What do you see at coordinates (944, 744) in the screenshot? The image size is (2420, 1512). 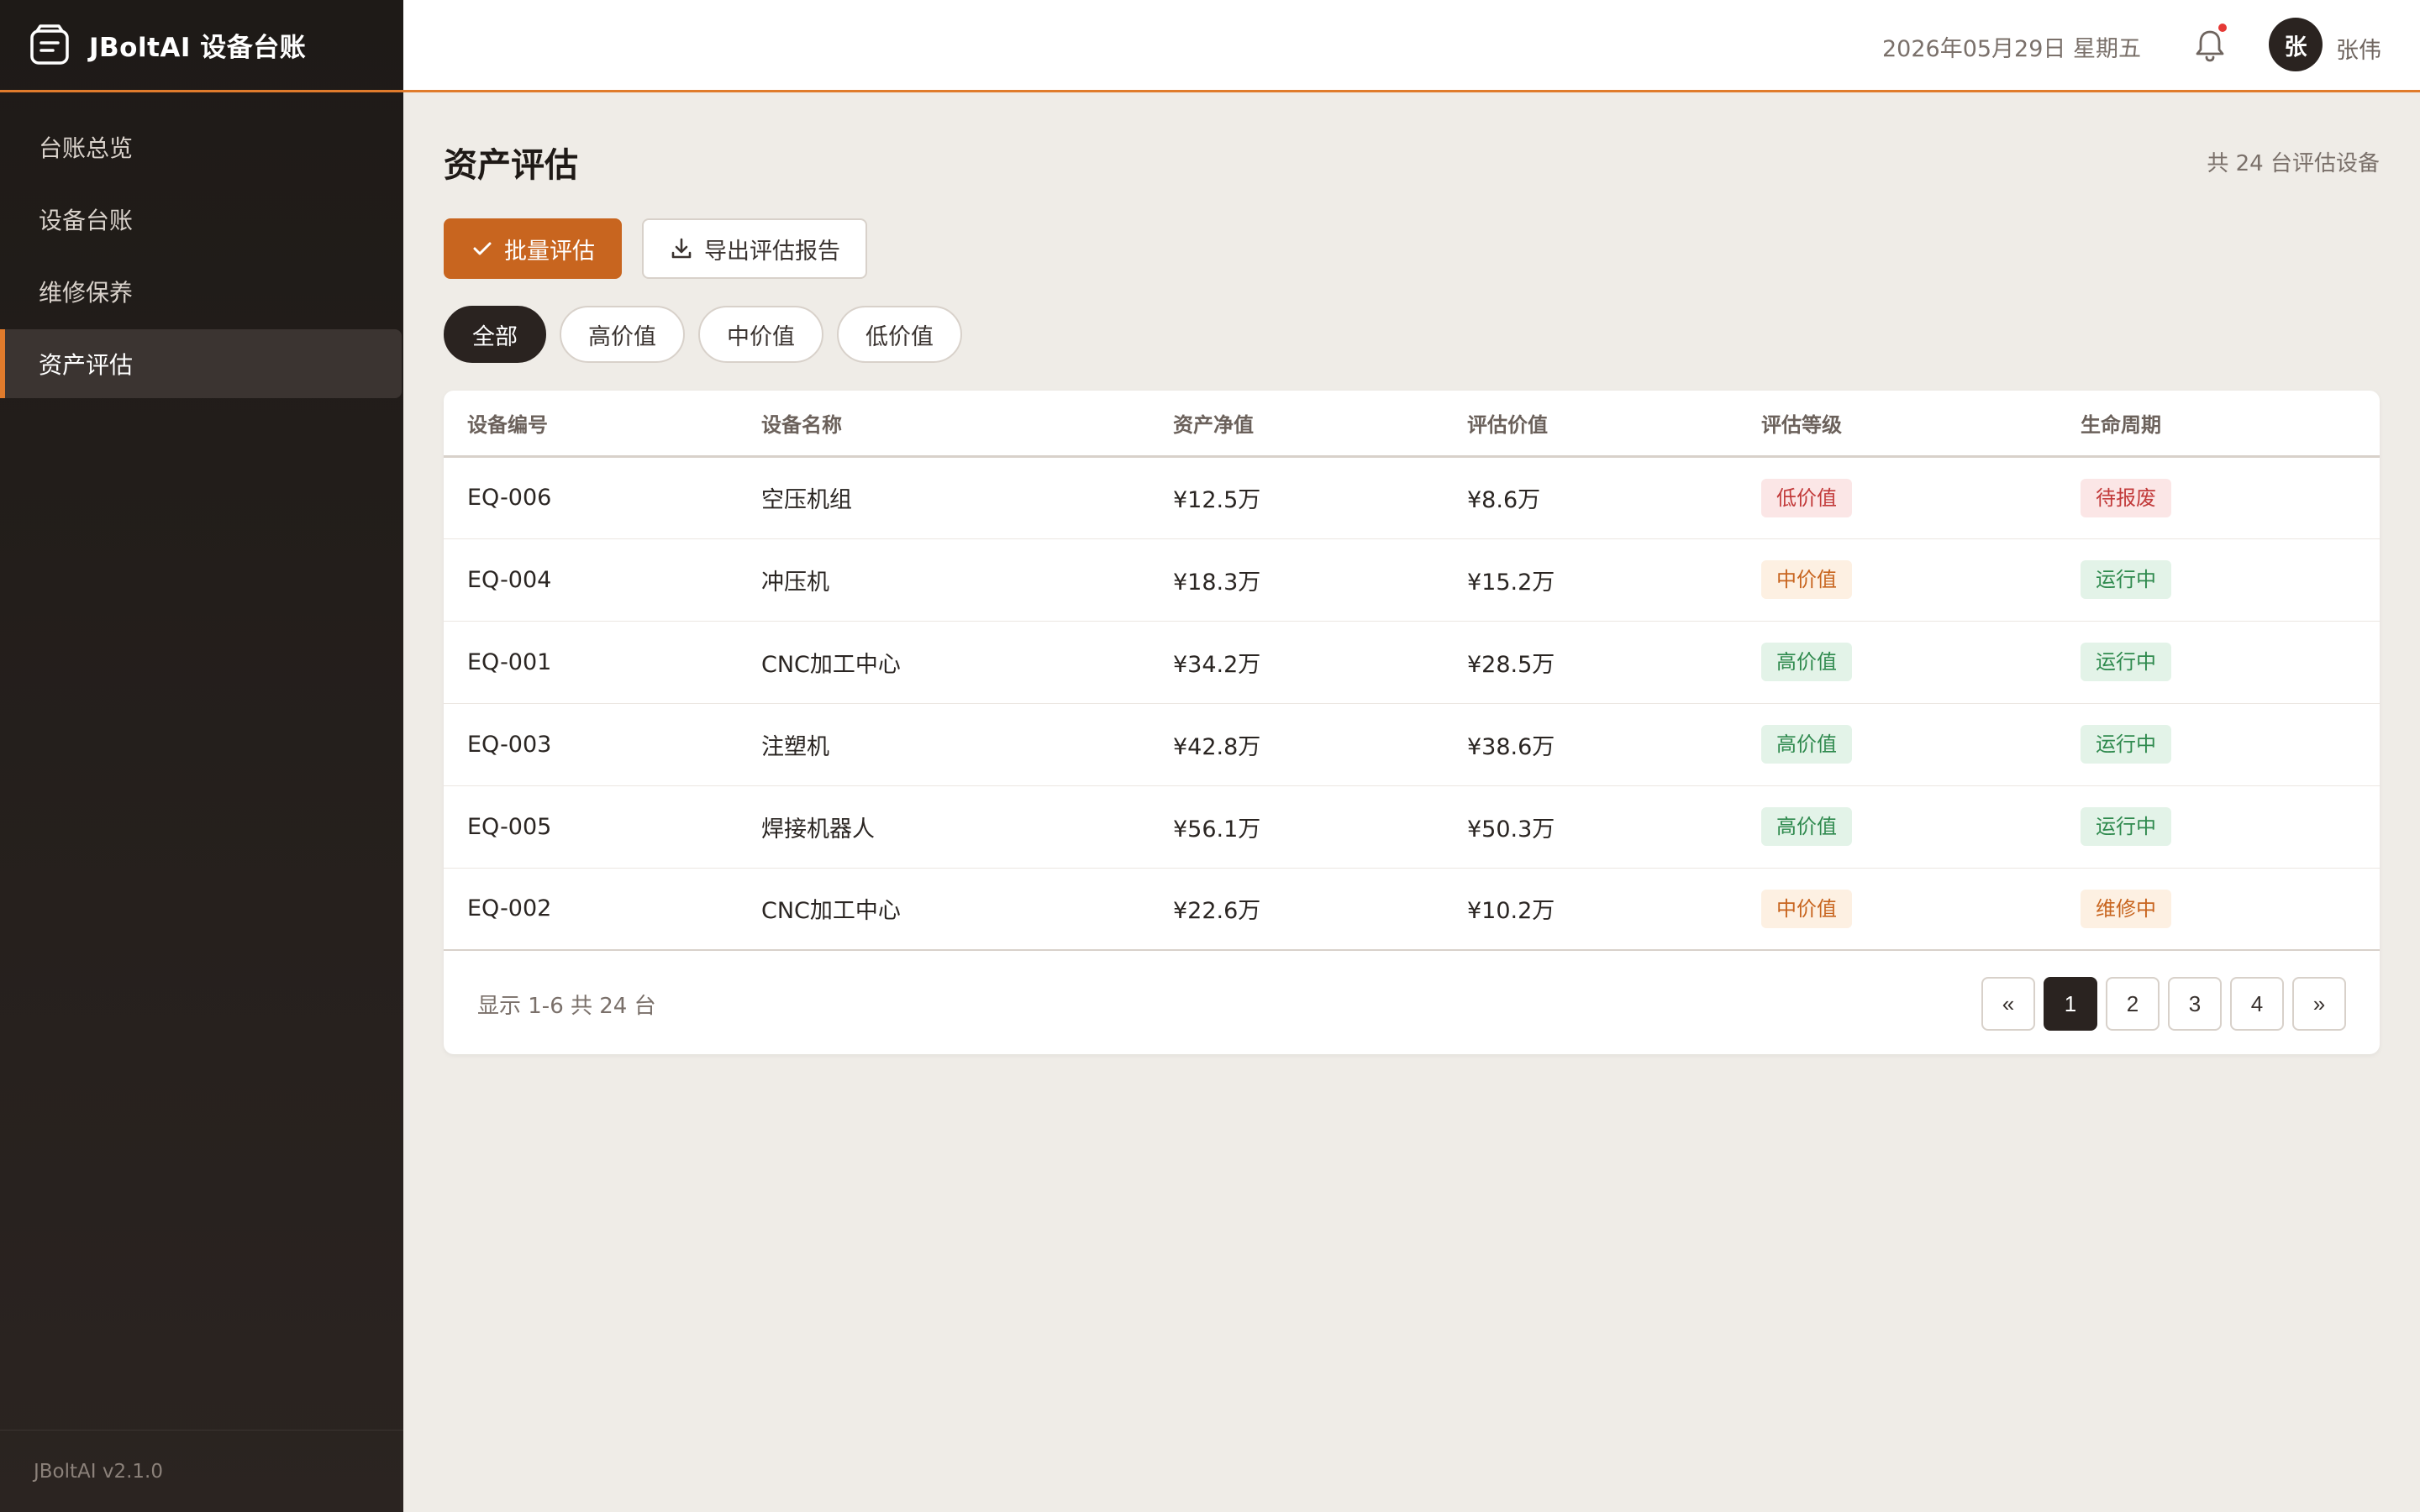 I see `equipment-name: 注塑机` at bounding box center [944, 744].